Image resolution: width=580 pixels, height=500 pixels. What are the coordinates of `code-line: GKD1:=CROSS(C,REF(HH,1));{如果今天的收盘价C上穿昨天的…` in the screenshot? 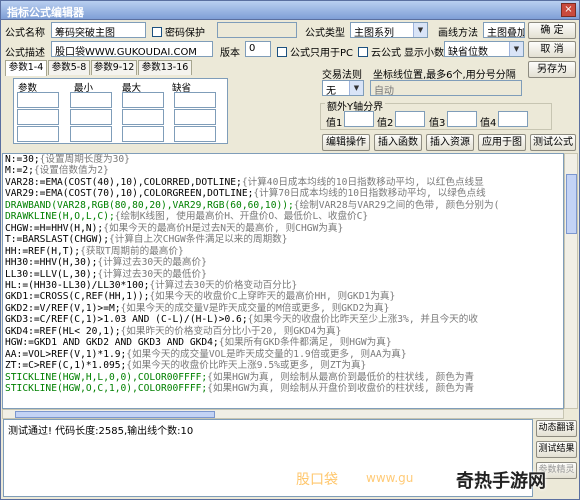 It's located at (283, 296).